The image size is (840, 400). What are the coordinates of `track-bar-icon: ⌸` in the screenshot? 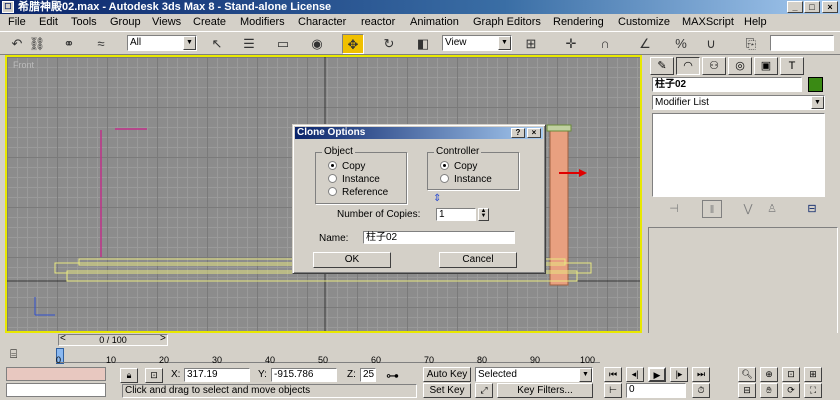 It's located at (13, 354).